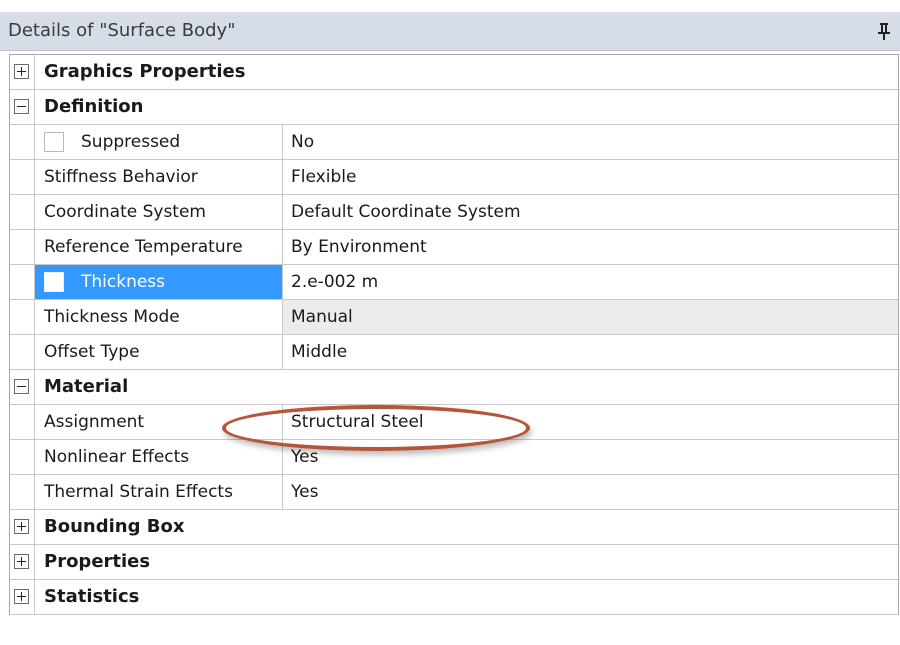  I want to click on group-label: Material, so click(86, 386).